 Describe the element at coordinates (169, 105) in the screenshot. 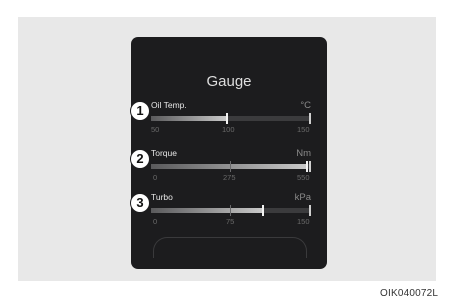

I see `gauge-label: Oil Temp.` at that location.